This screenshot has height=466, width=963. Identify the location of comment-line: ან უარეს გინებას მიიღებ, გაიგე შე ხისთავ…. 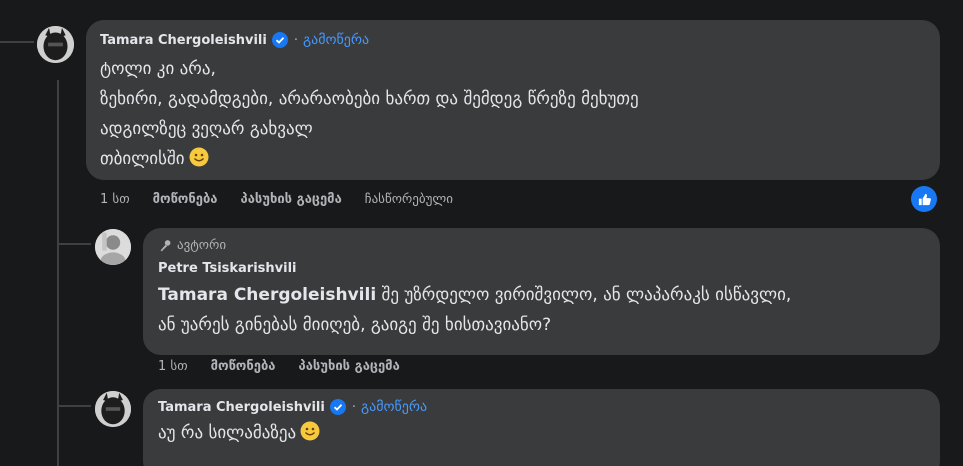
(355, 325).